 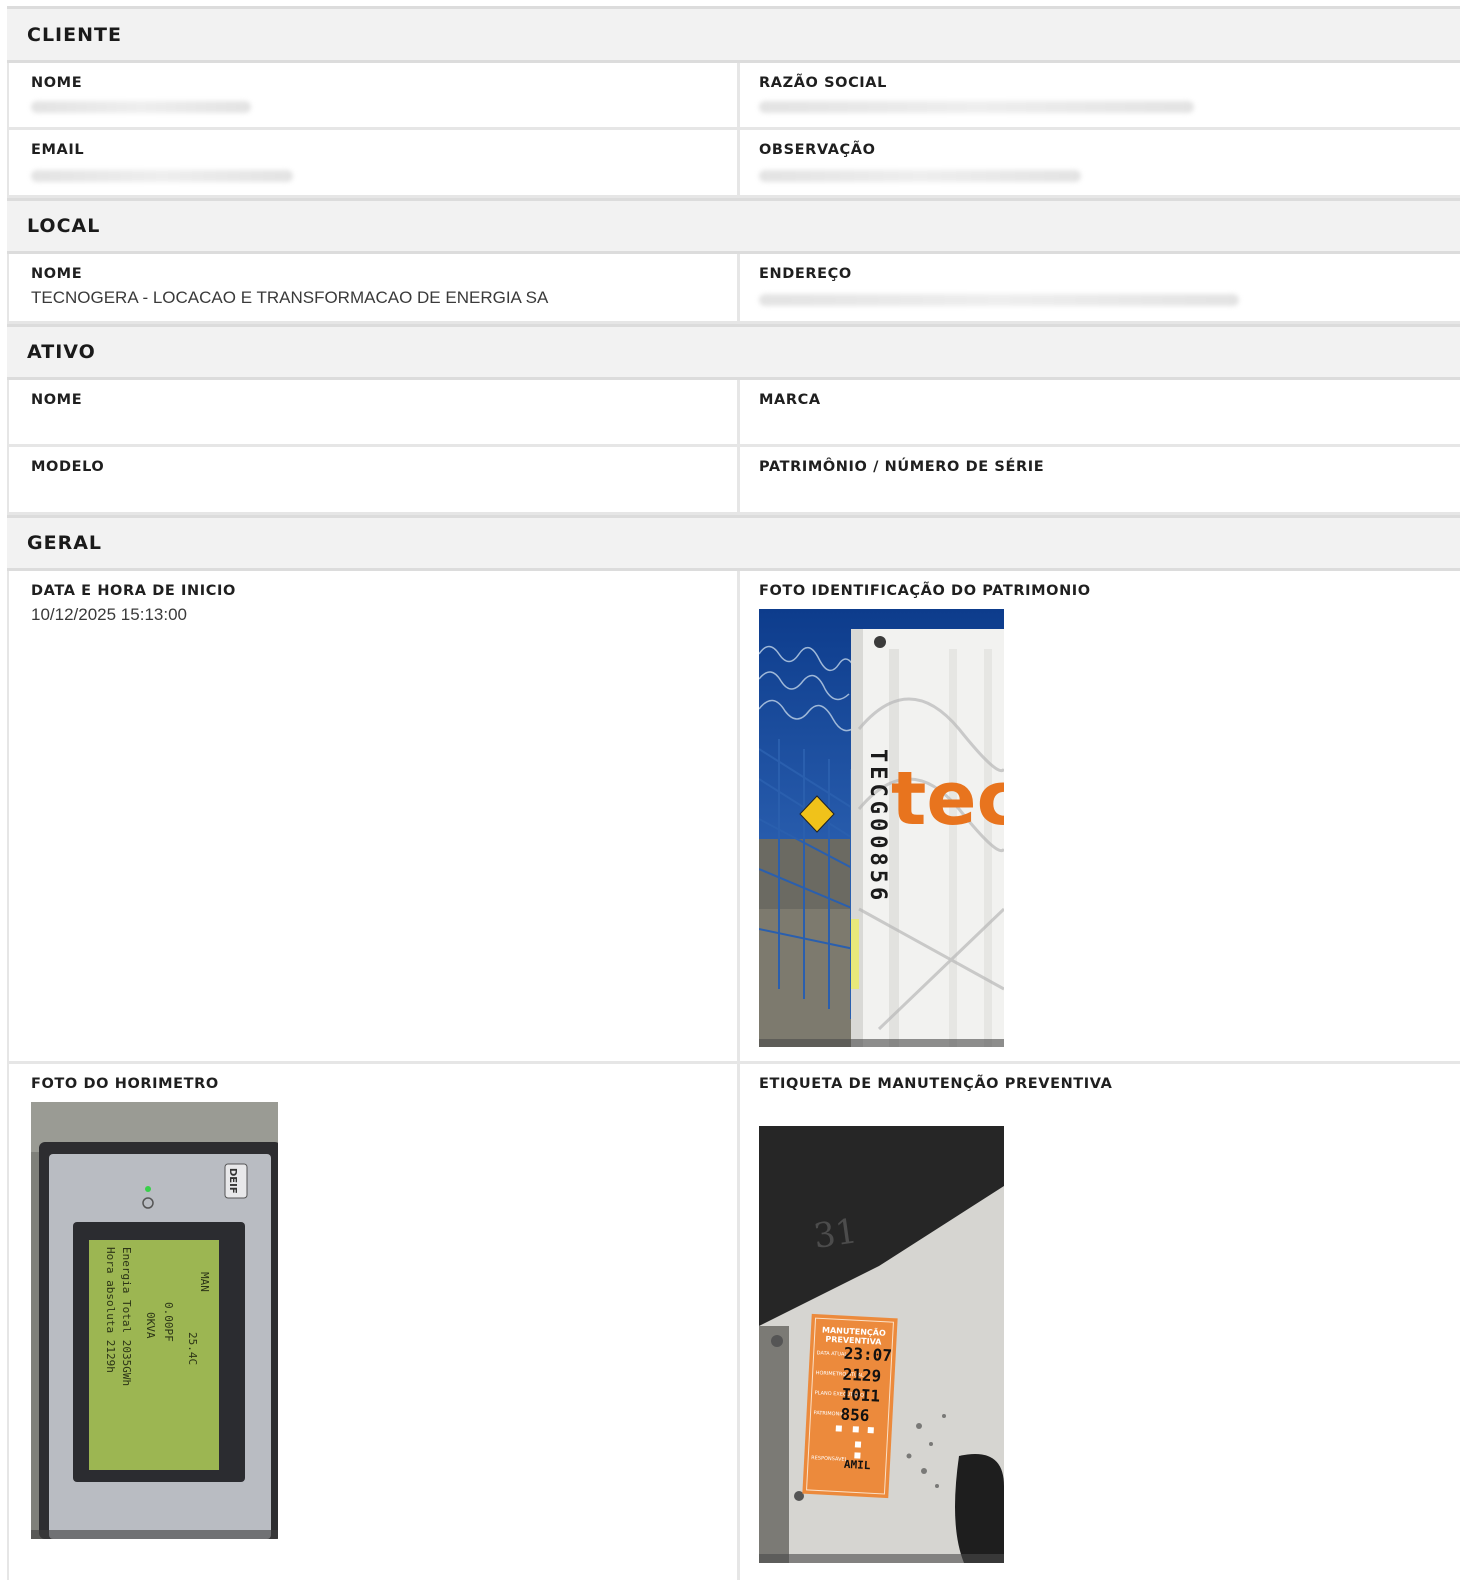 I want to click on asset-id-stencil-text: TECG00856, so click(x=877, y=826).